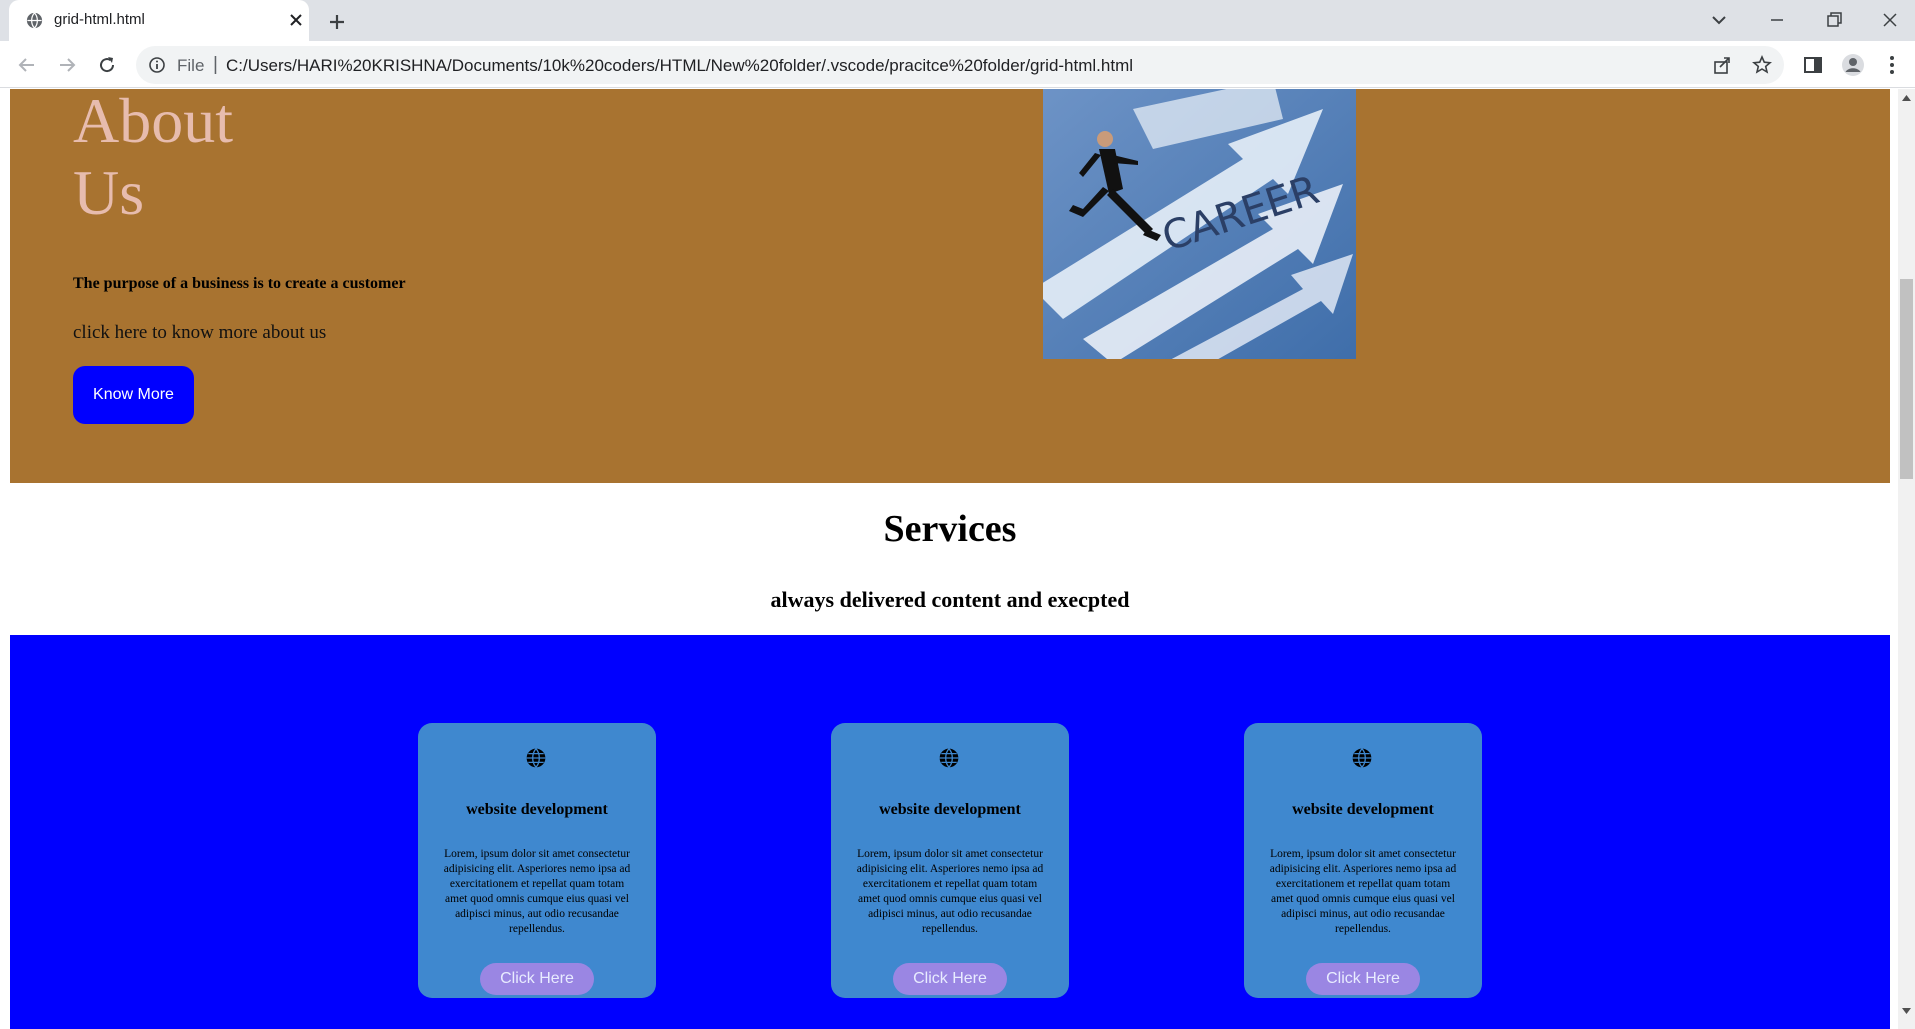 Image resolution: width=1915 pixels, height=1029 pixels. What do you see at coordinates (1813, 65) in the screenshot?
I see `side-panel-icon` at bounding box center [1813, 65].